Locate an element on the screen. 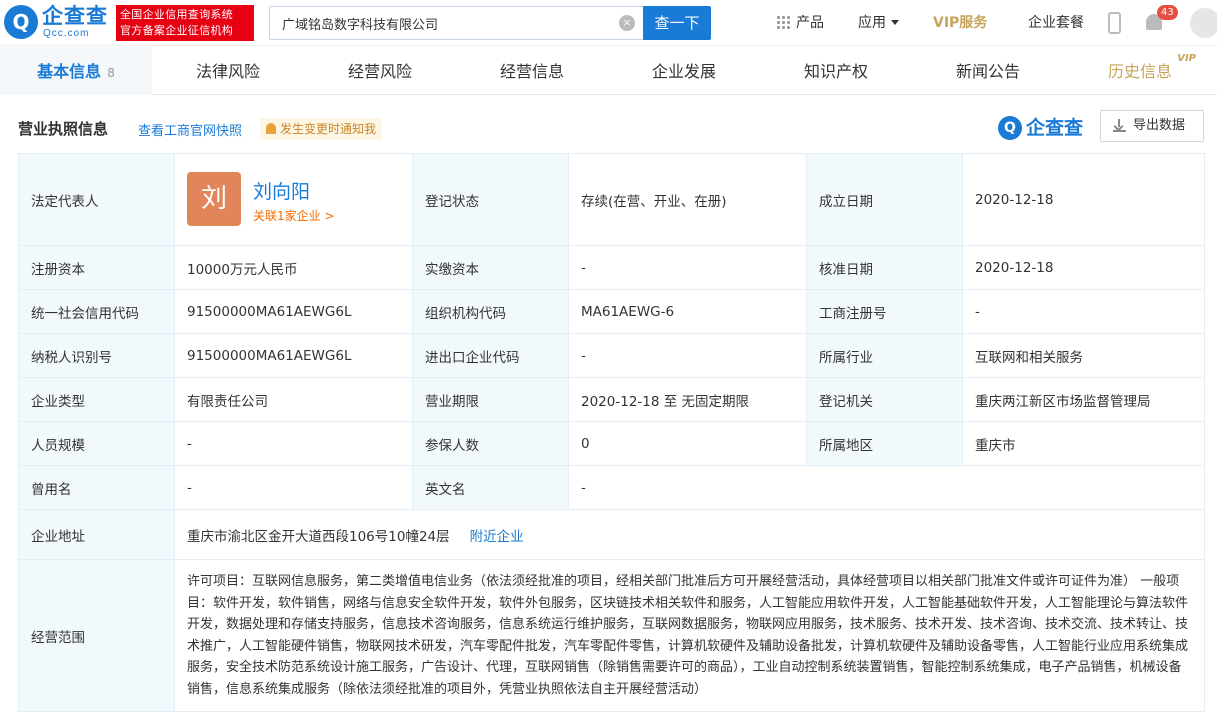  section-title: 营业执照信息 is located at coordinates (63, 129).